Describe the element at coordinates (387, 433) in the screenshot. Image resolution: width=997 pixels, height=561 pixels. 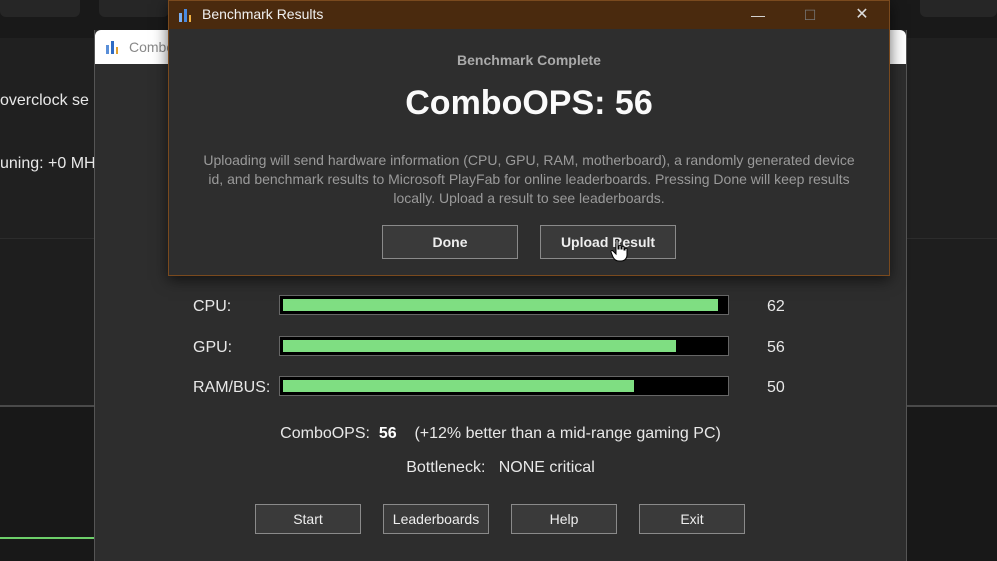
I see `comboops-summary-value: 56` at that location.